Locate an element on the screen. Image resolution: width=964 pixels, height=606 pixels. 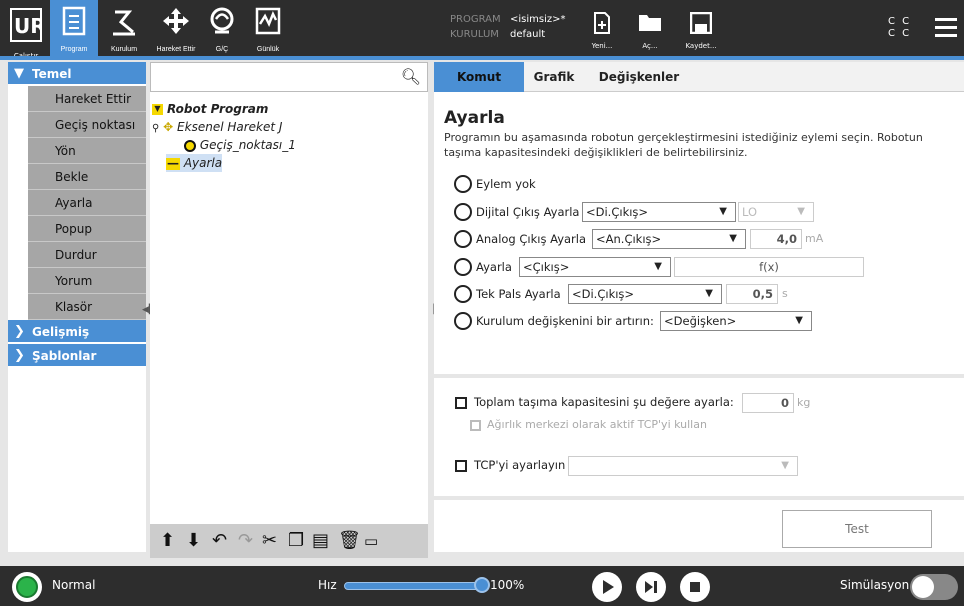
stop-button is located at coordinates (695, 587).